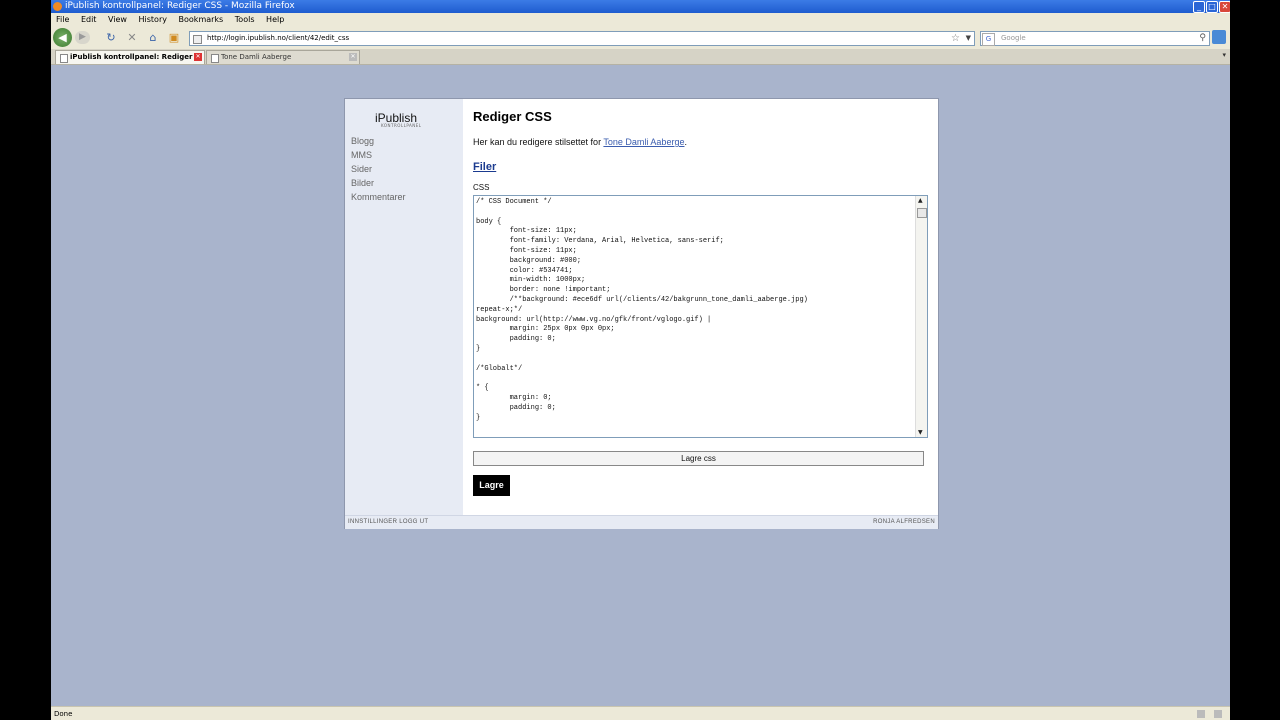 Image resolution: width=1280 pixels, height=720 pixels. Describe the element at coordinates (968, 38) in the screenshot. I see `url-dropdown-icon: ▼` at that location.